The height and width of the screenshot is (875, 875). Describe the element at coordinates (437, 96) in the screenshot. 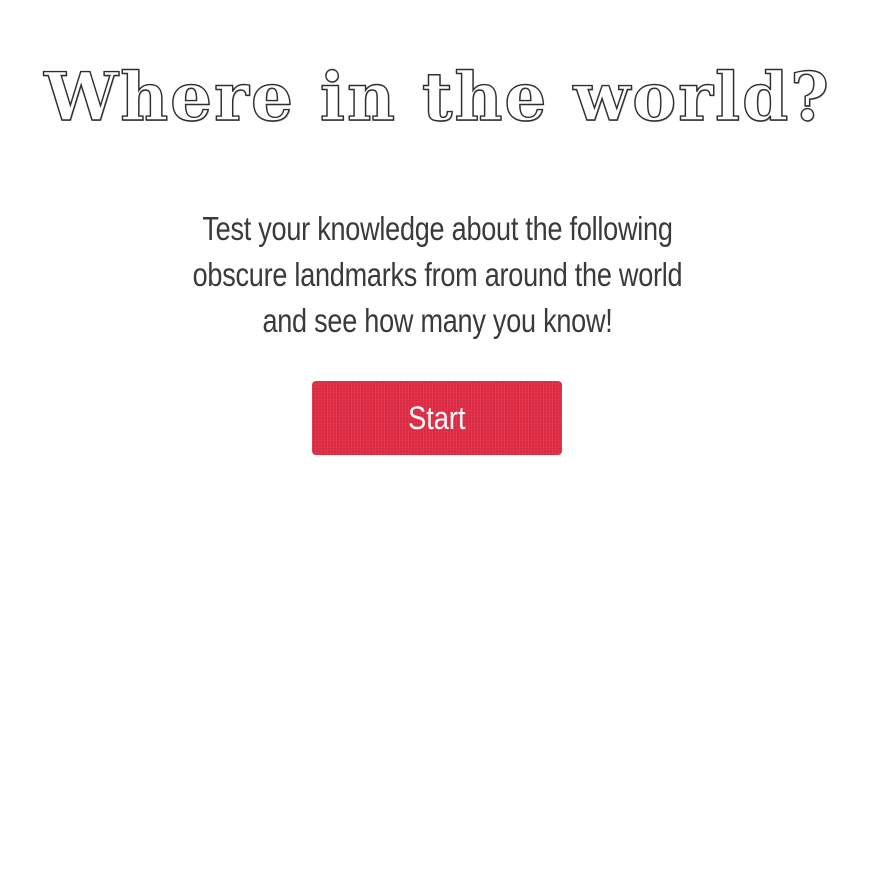

I see `page-title: Where in the world?` at that location.